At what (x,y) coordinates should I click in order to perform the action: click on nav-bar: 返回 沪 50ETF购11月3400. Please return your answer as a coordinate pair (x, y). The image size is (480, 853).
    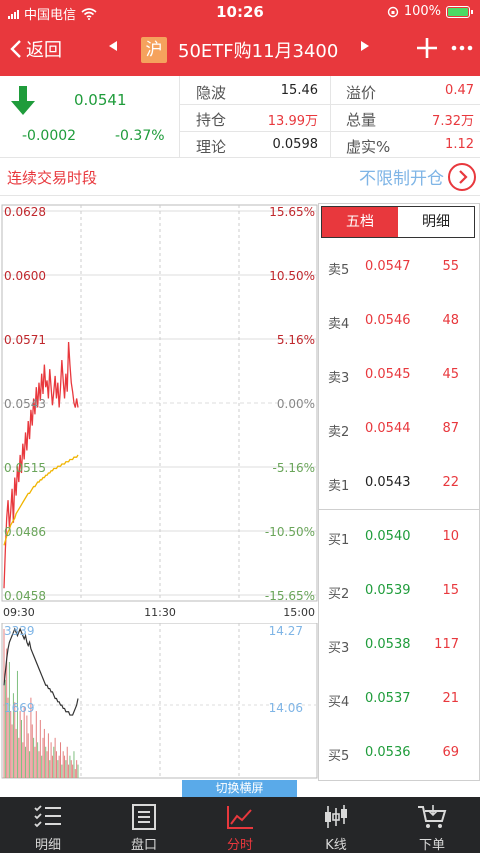
    Looking at the image, I should click on (240, 51).